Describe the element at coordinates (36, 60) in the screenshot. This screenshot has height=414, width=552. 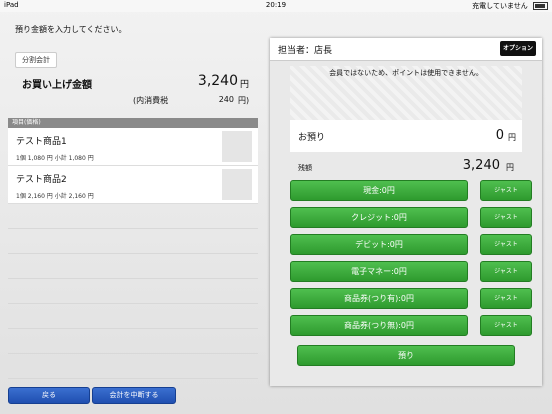
I see `split-payment-button: 分割会計` at that location.